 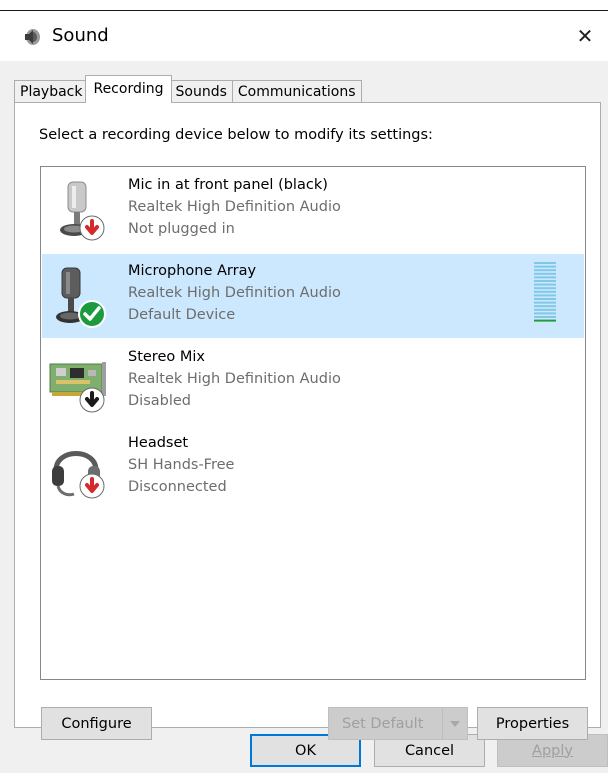 What do you see at coordinates (159, 401) in the screenshot?
I see `device-status: Disabled` at bounding box center [159, 401].